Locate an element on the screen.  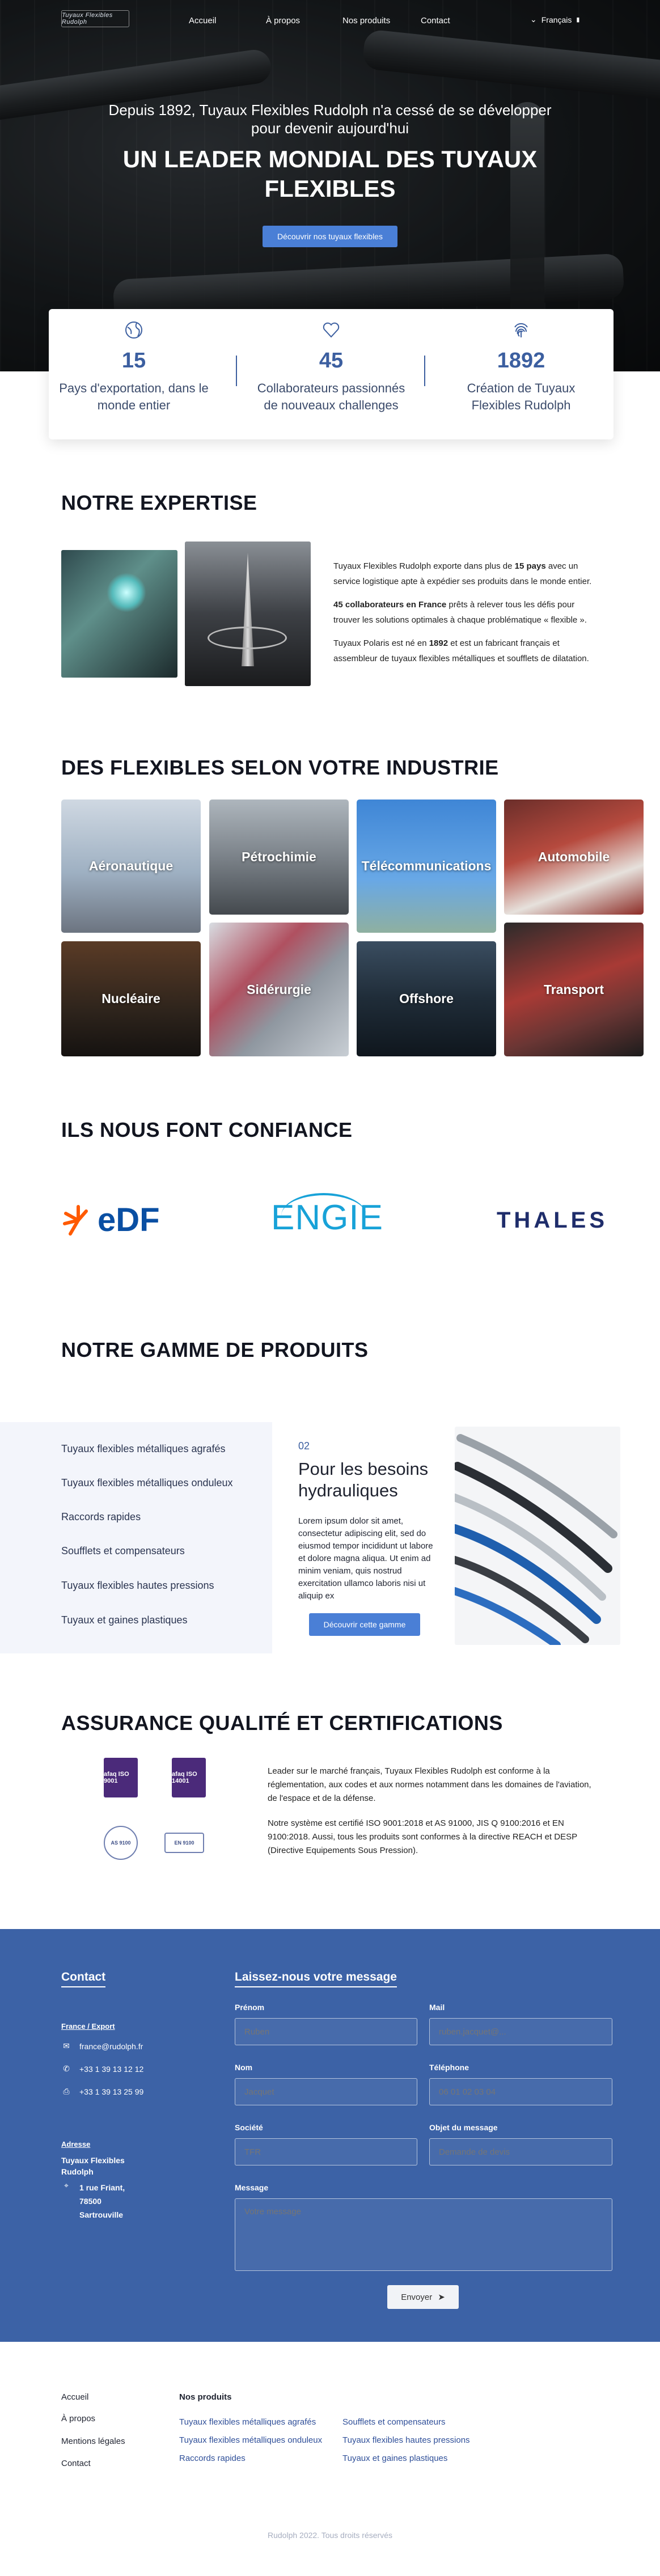
footer-product-link: Soufflets et compensateurs is located at coordinates (394, 2422).